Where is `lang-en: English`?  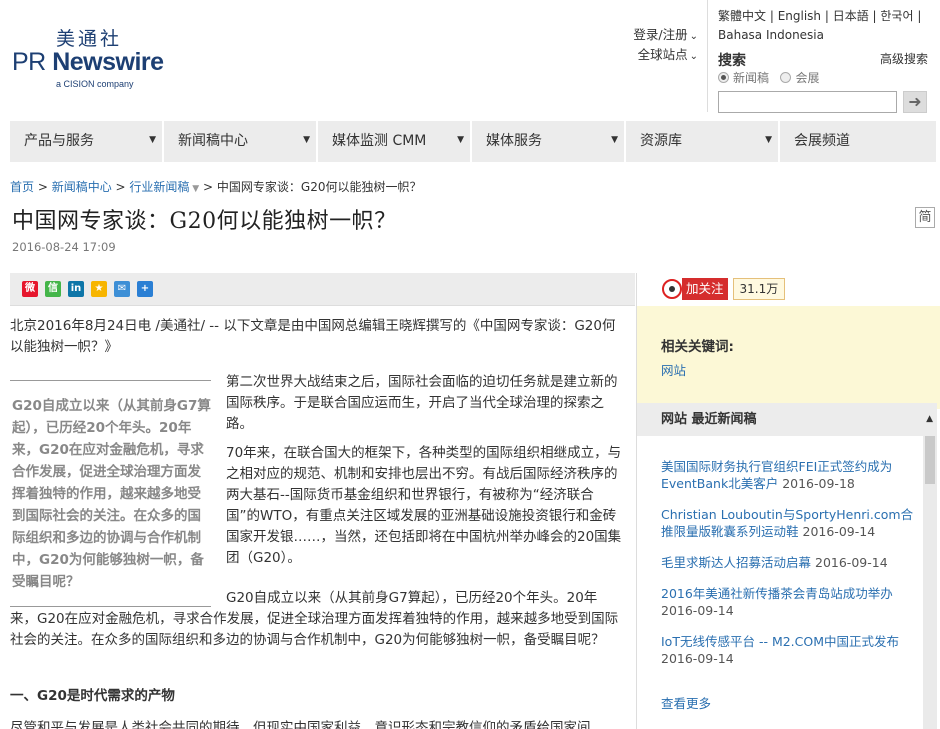
lang-en: English is located at coordinates (799, 16).